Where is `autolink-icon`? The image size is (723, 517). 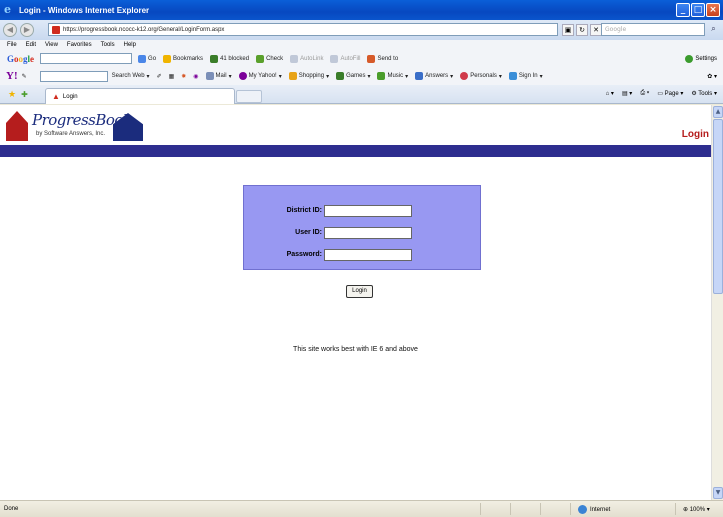 autolink-icon is located at coordinates (294, 58).